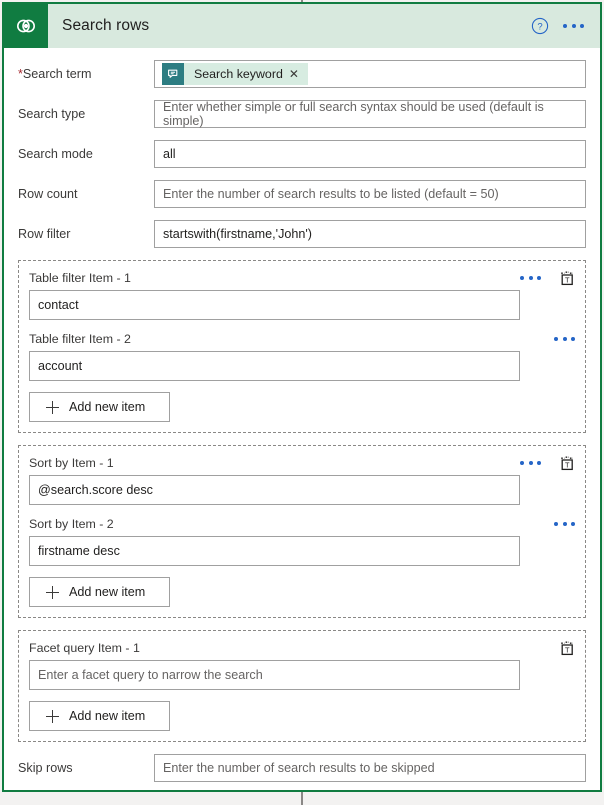 The height and width of the screenshot is (805, 604). What do you see at coordinates (302, 339) in the screenshot?
I see `table-filter-item-2-header: Table filter Item - 2` at bounding box center [302, 339].